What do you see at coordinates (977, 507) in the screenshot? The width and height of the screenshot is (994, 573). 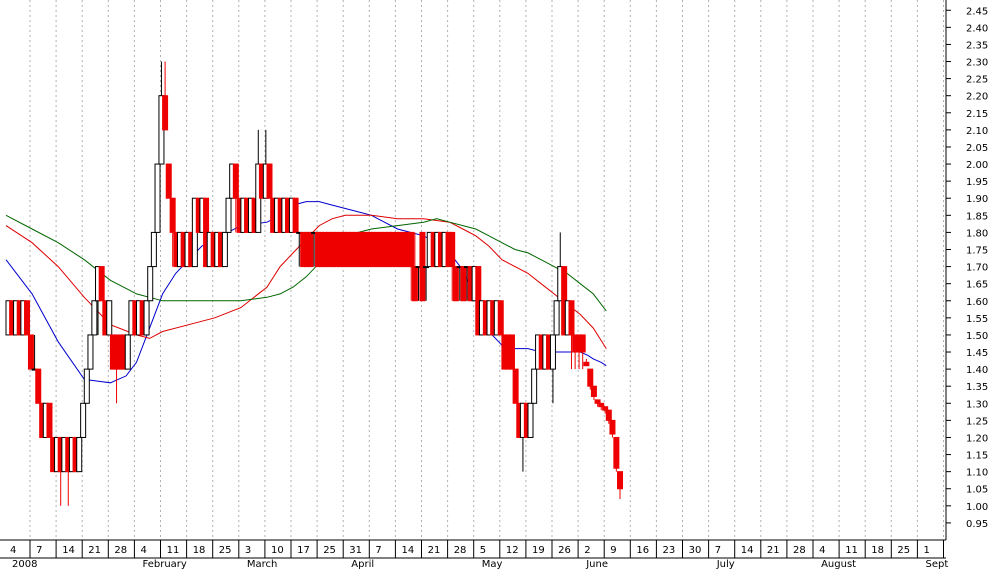 I see `y-tick-label: 1.00` at bounding box center [977, 507].